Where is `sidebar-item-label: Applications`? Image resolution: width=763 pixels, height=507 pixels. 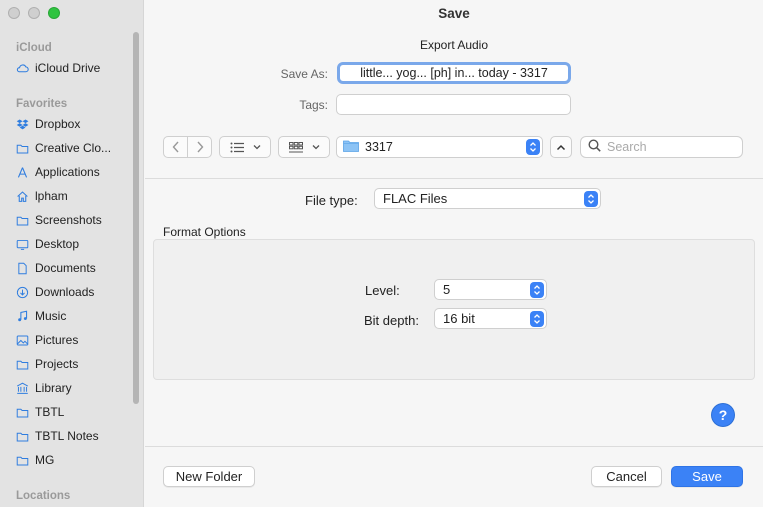 sidebar-item-label: Applications is located at coordinates (67, 172).